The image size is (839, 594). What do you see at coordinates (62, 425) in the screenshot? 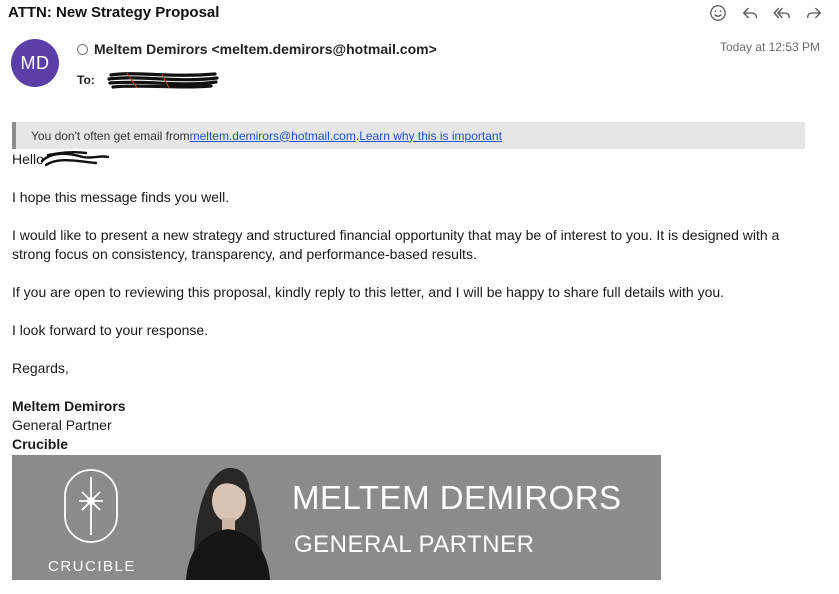
I see `signature-role: General Partner` at bounding box center [62, 425].